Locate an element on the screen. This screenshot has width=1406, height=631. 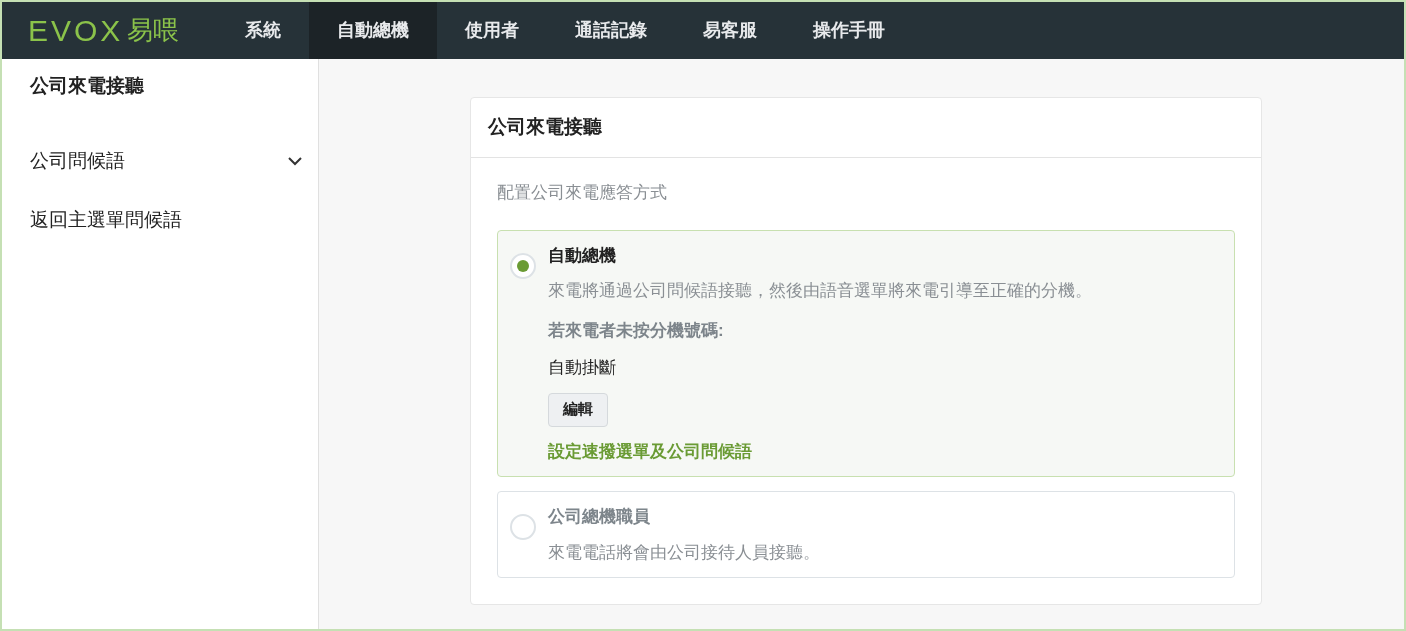
sidebar-item: 公司來電接聽 is located at coordinates (160, 102).